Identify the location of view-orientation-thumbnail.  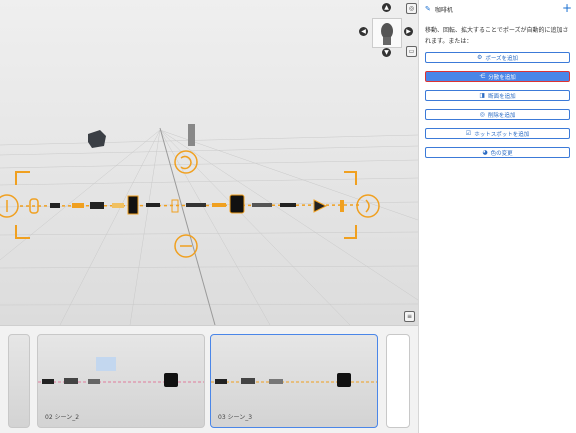
(387, 33).